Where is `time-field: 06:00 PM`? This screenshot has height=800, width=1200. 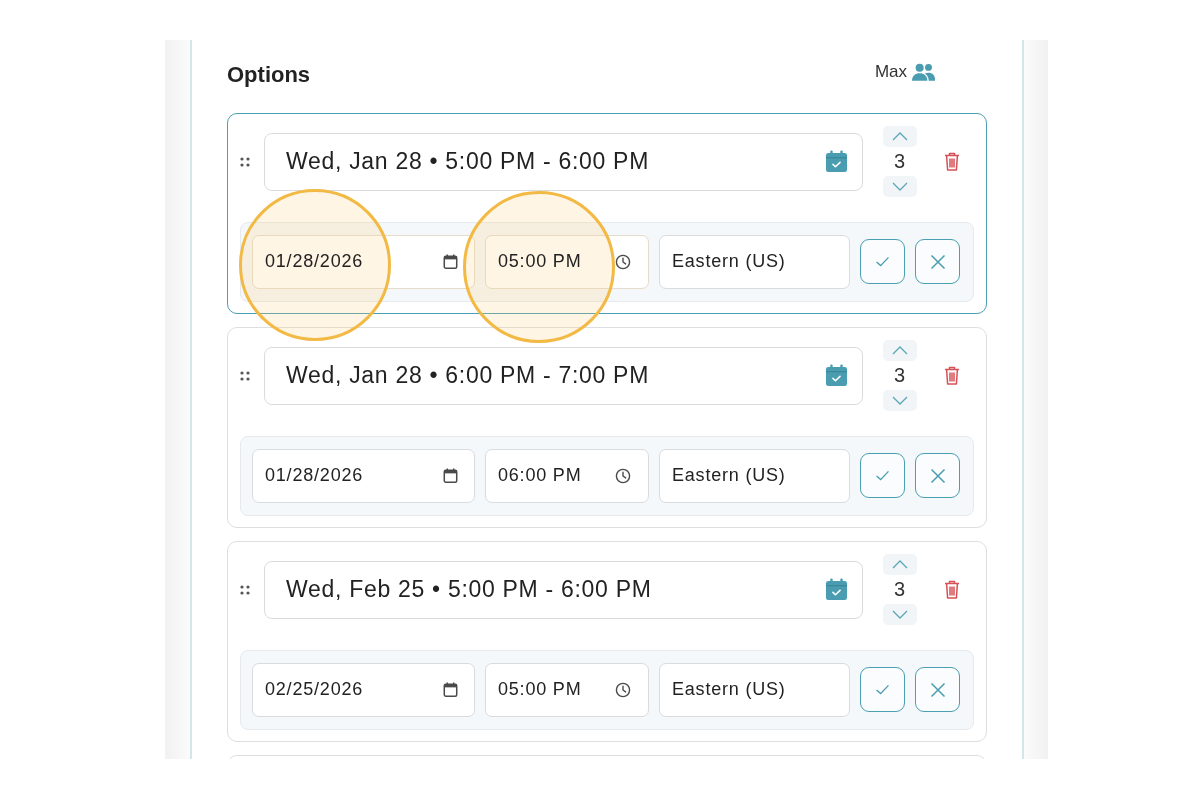 time-field: 06:00 PM is located at coordinates (567, 475).